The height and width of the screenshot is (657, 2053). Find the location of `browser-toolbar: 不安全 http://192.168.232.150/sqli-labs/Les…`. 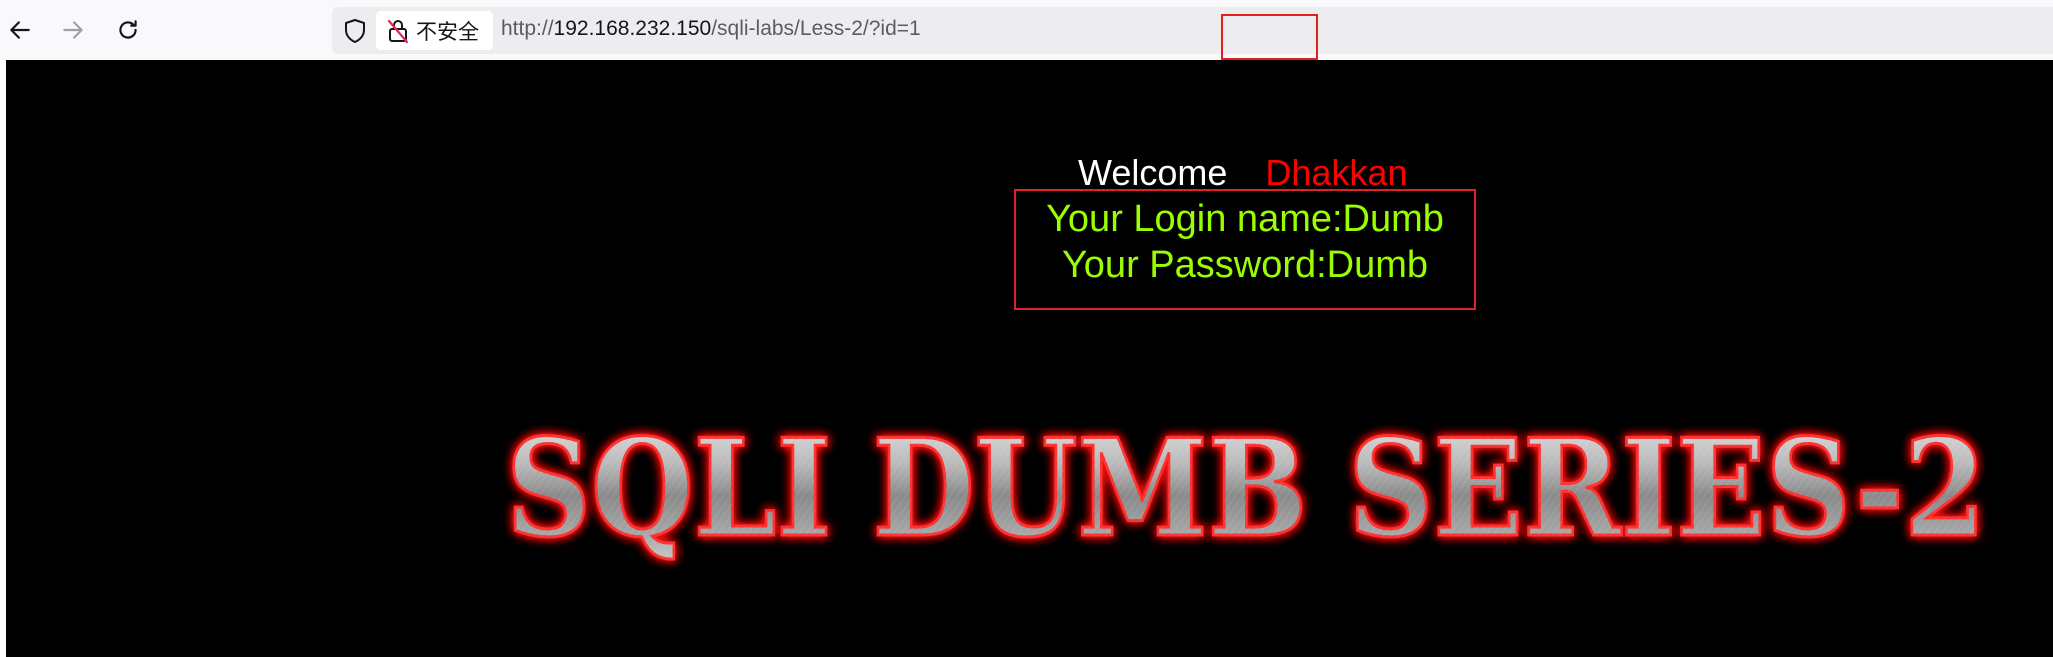

browser-toolbar: 不安全 http://192.168.232.150/sqli-labs/Les… is located at coordinates (1026, 30).